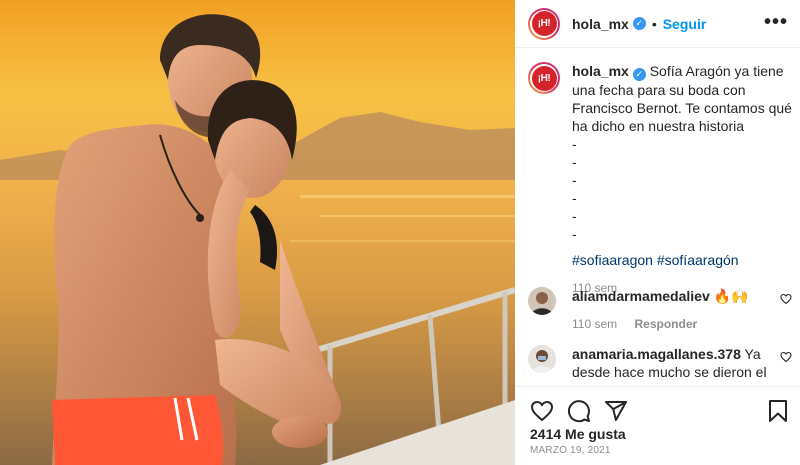 Image resolution: width=800 pixels, height=465 pixels. What do you see at coordinates (656, 354) in the screenshot?
I see `comment-username: anamaria.magallanes.378` at bounding box center [656, 354].